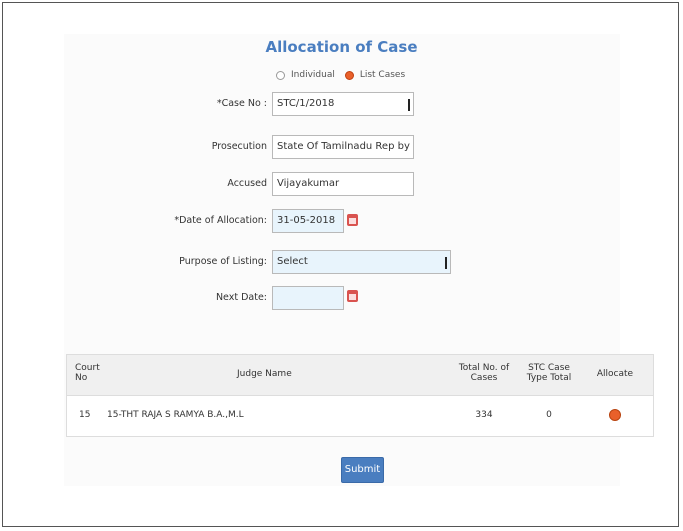  What do you see at coordinates (241, 103) in the screenshot?
I see `case-no-label: *Case No :` at bounding box center [241, 103].